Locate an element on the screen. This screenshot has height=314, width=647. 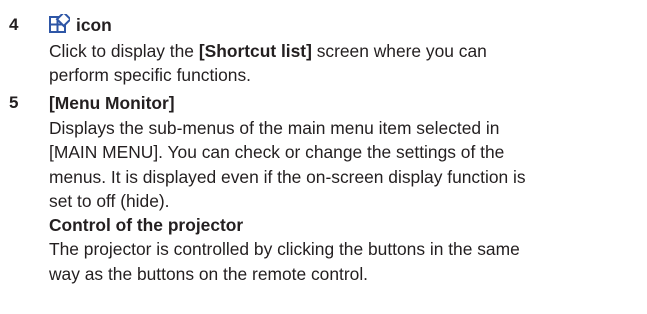
item-number: 5 is located at coordinates (14, 102).